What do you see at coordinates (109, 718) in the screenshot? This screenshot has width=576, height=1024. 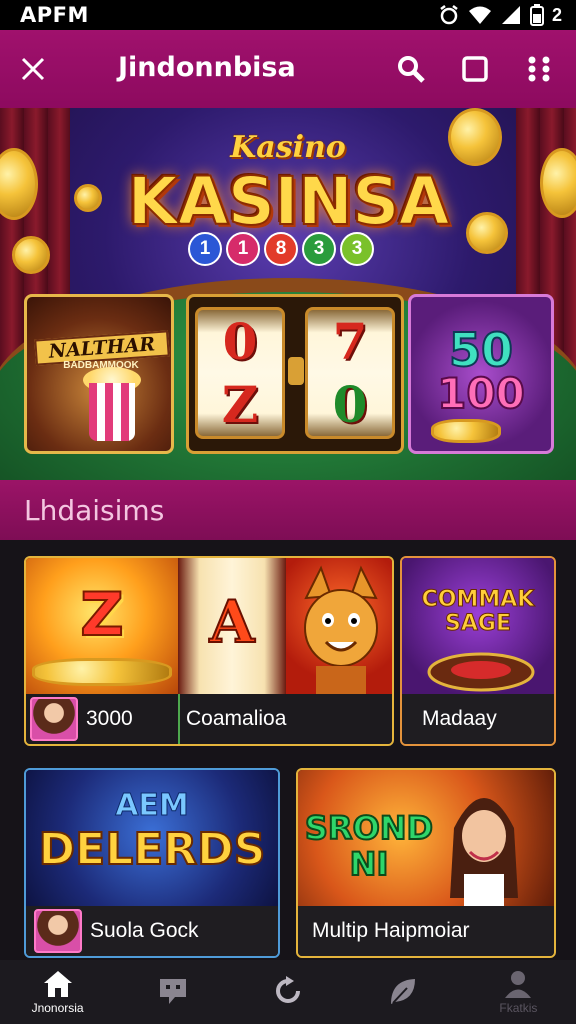 I see `game-card-caption-text: 3000` at bounding box center [109, 718].